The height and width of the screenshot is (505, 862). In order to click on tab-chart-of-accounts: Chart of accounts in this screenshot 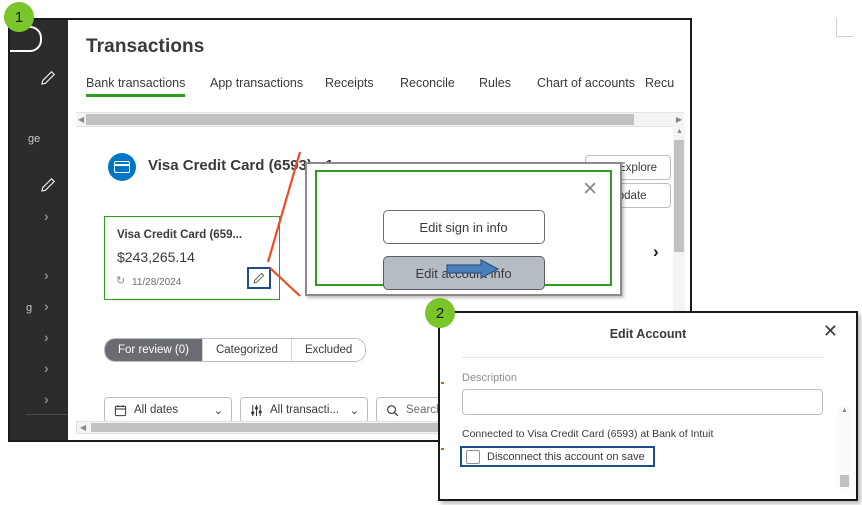, I will do `click(586, 83)`.